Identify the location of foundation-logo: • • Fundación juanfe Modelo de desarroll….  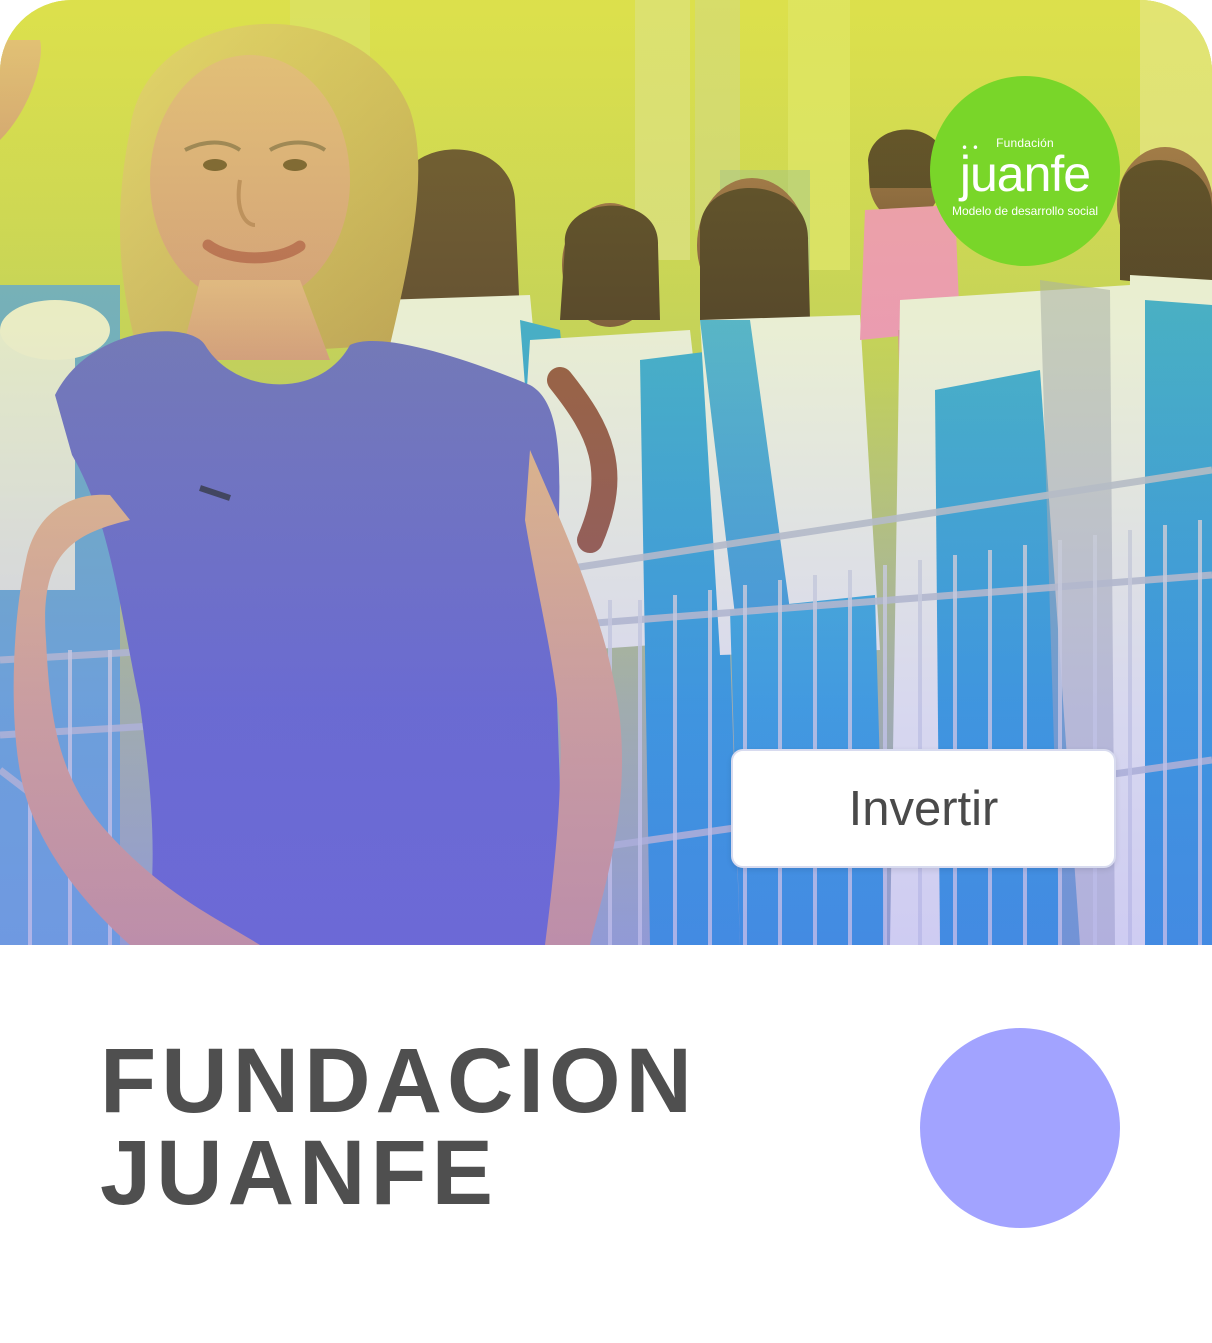
(1025, 171).